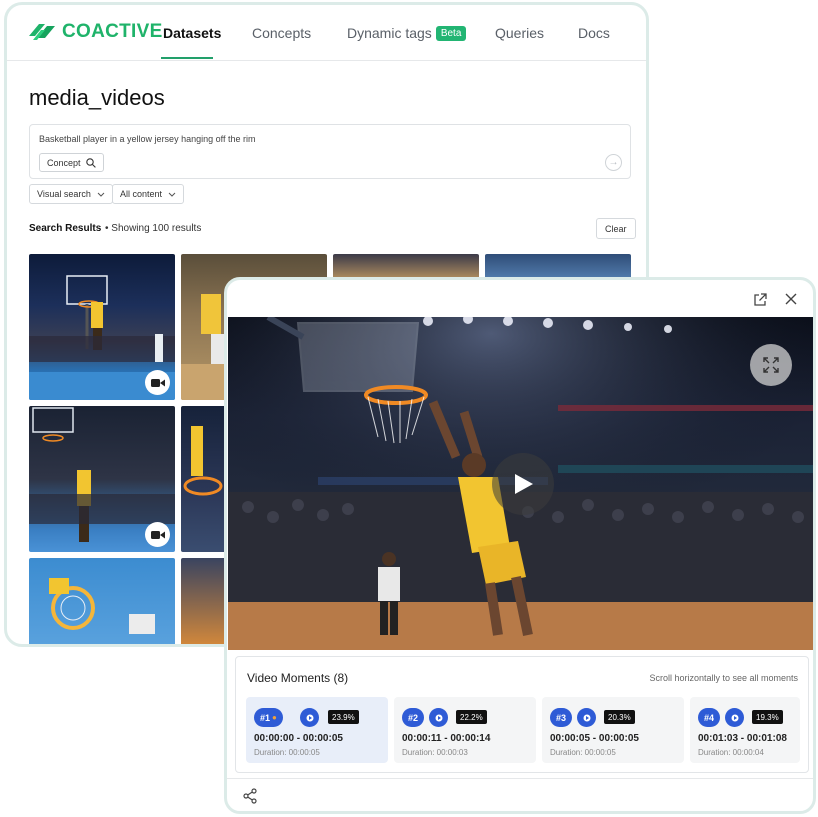 Image resolution: width=818 pixels, height=817 pixels. Describe the element at coordinates (723, 678) in the screenshot. I see `moments-hint: Scroll horizontally to see all moments` at that location.